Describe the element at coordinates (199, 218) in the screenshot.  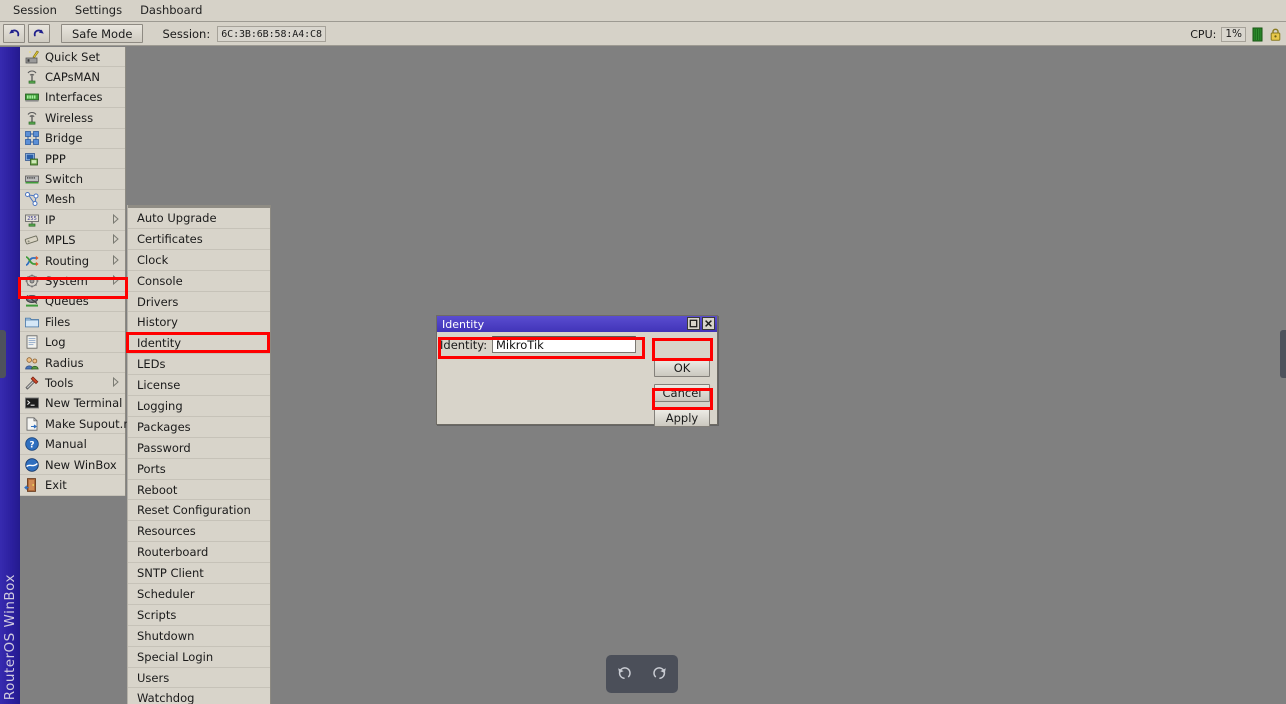
I see `submenu-item-auto-upgrade: Auto Upgrade` at that location.